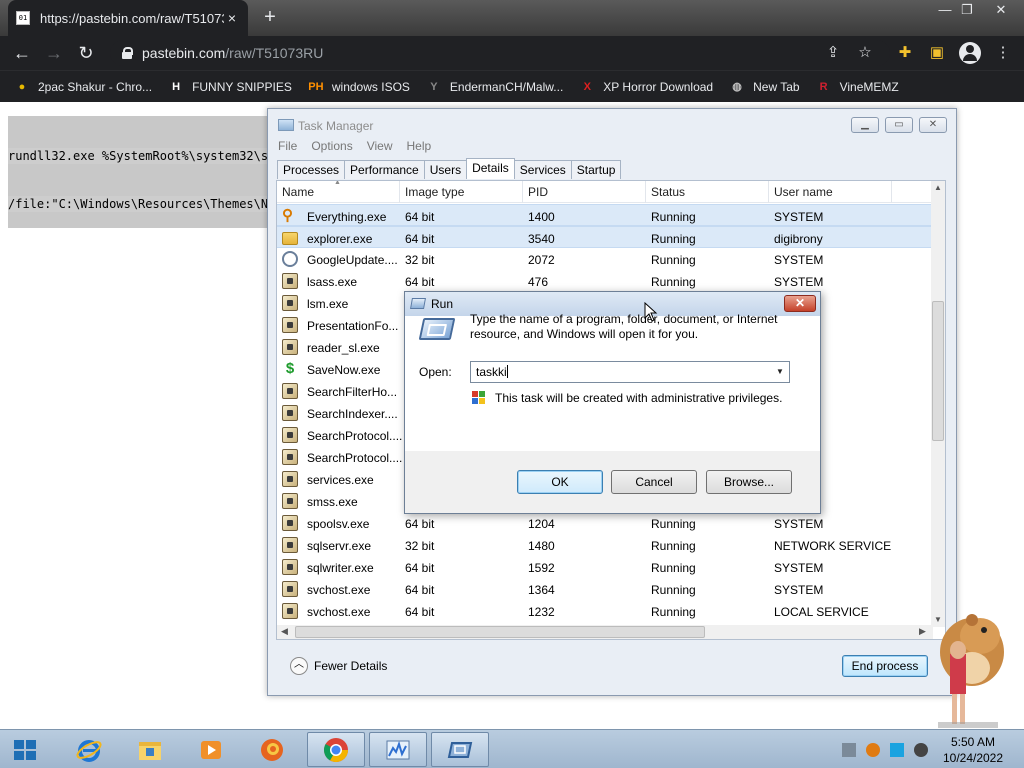  I want to click on process-row: sqlwriter.exe 64 bit 1592 Running SYSTEM, so click(605, 567).